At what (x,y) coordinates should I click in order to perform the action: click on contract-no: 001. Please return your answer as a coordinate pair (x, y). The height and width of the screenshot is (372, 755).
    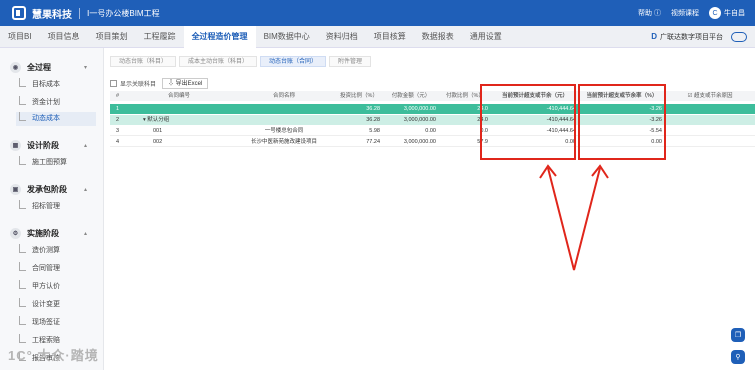
    Looking at the image, I should click on (158, 131).